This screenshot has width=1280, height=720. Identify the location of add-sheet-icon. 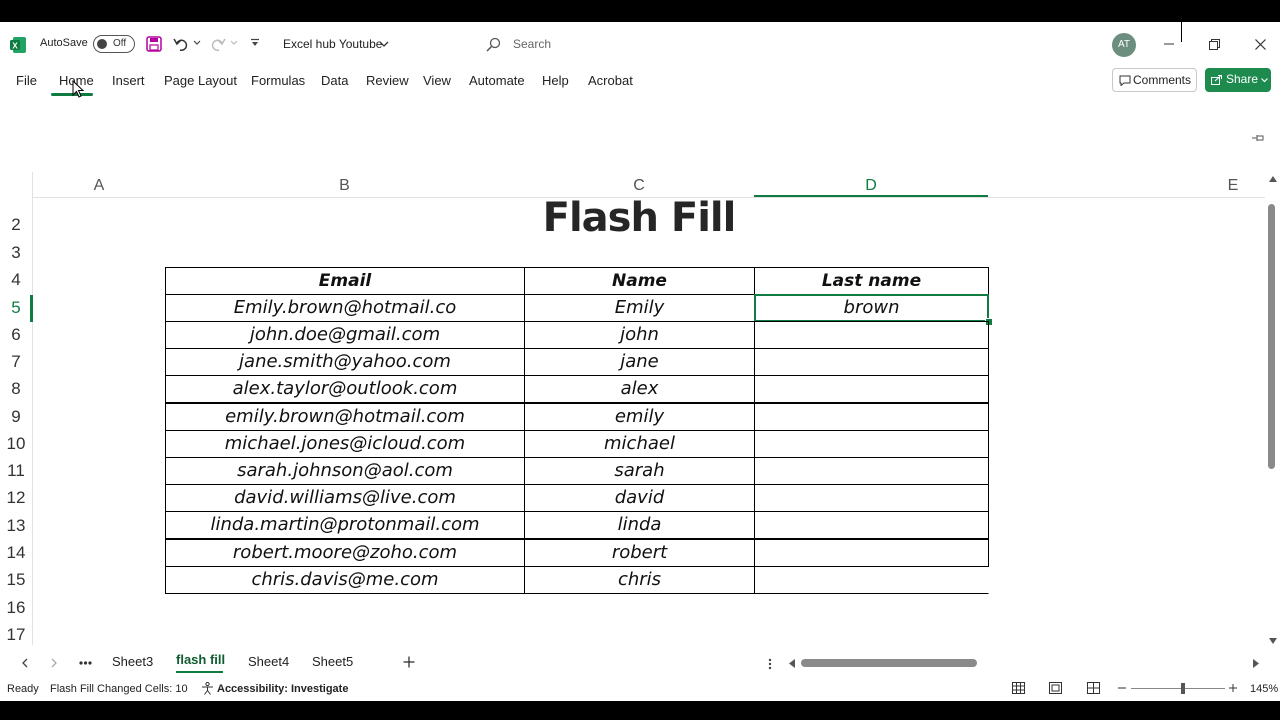
(409, 662).